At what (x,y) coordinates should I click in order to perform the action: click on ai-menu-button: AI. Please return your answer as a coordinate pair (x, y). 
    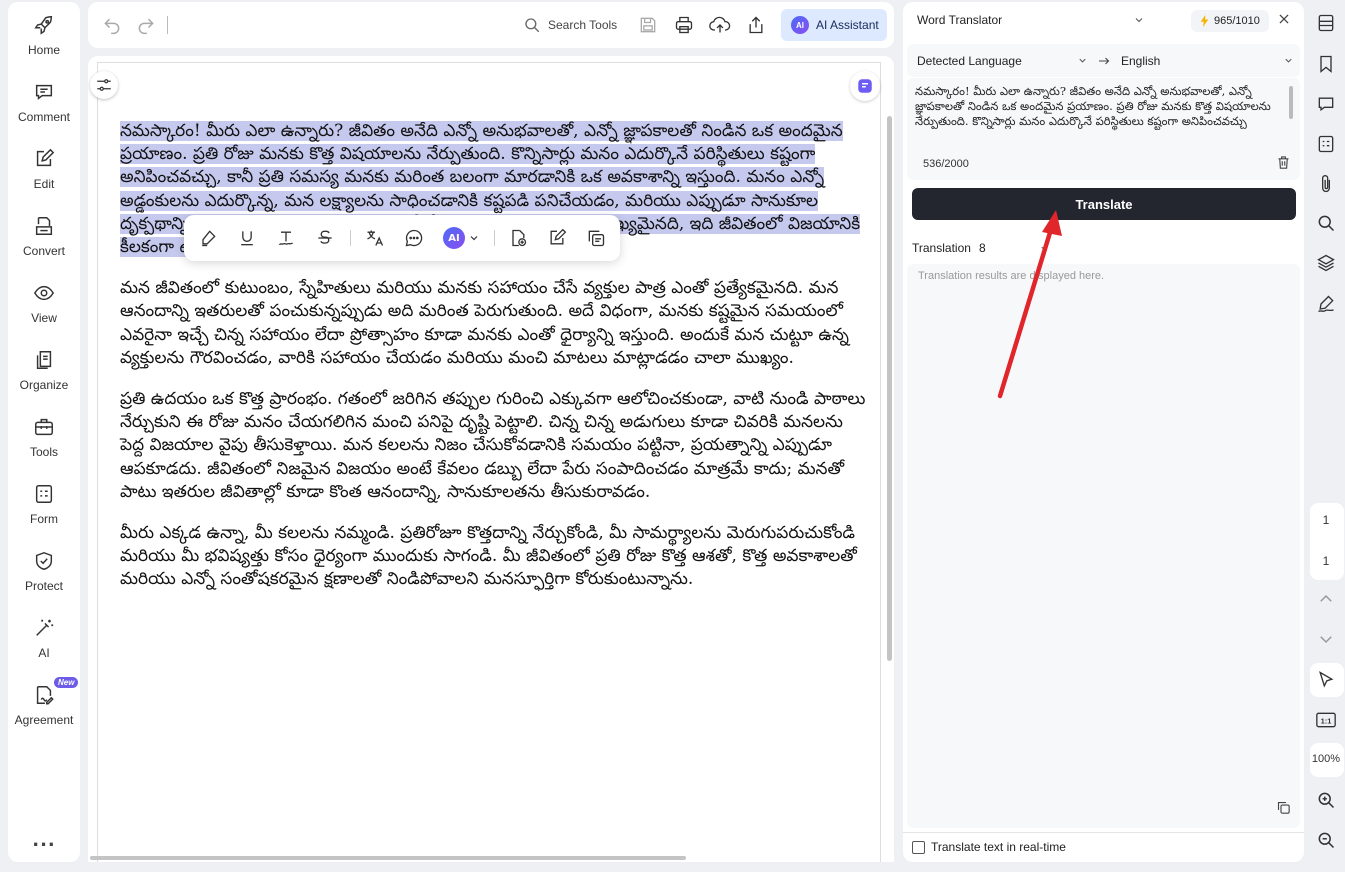
    Looking at the image, I should click on (463, 238).